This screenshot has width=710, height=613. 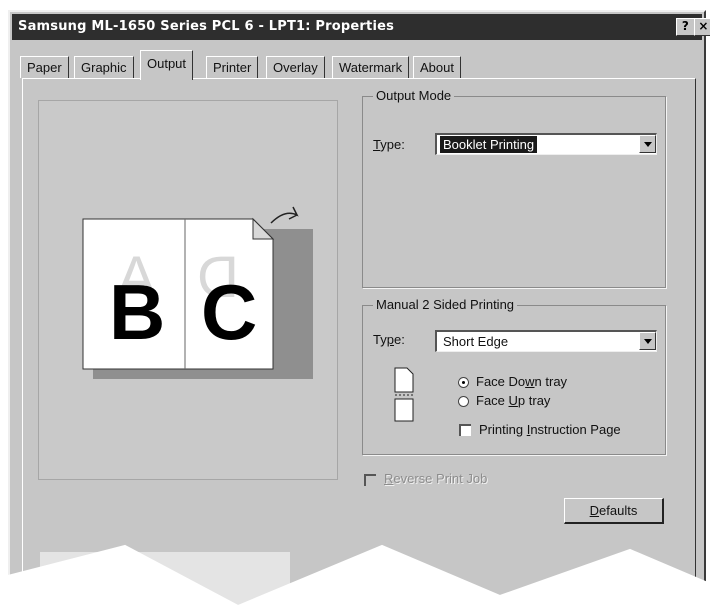 What do you see at coordinates (167, 65) in the screenshot?
I see `tab-output: Output` at bounding box center [167, 65].